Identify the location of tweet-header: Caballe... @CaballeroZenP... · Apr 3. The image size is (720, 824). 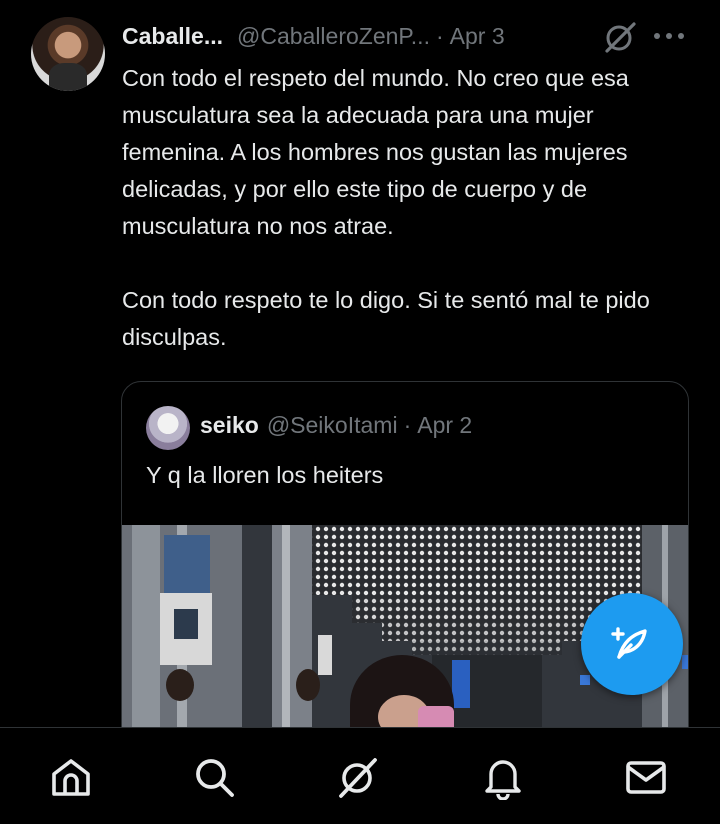
(313, 36).